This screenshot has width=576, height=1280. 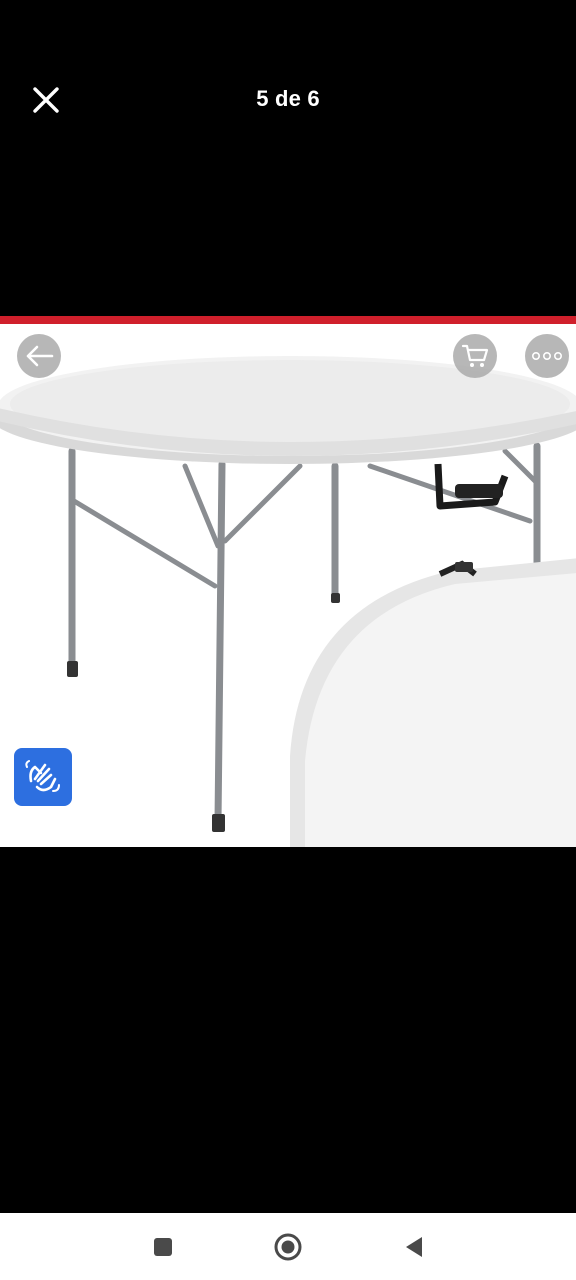 I want to click on system-navigation-bar, so click(x=288, y=1246).